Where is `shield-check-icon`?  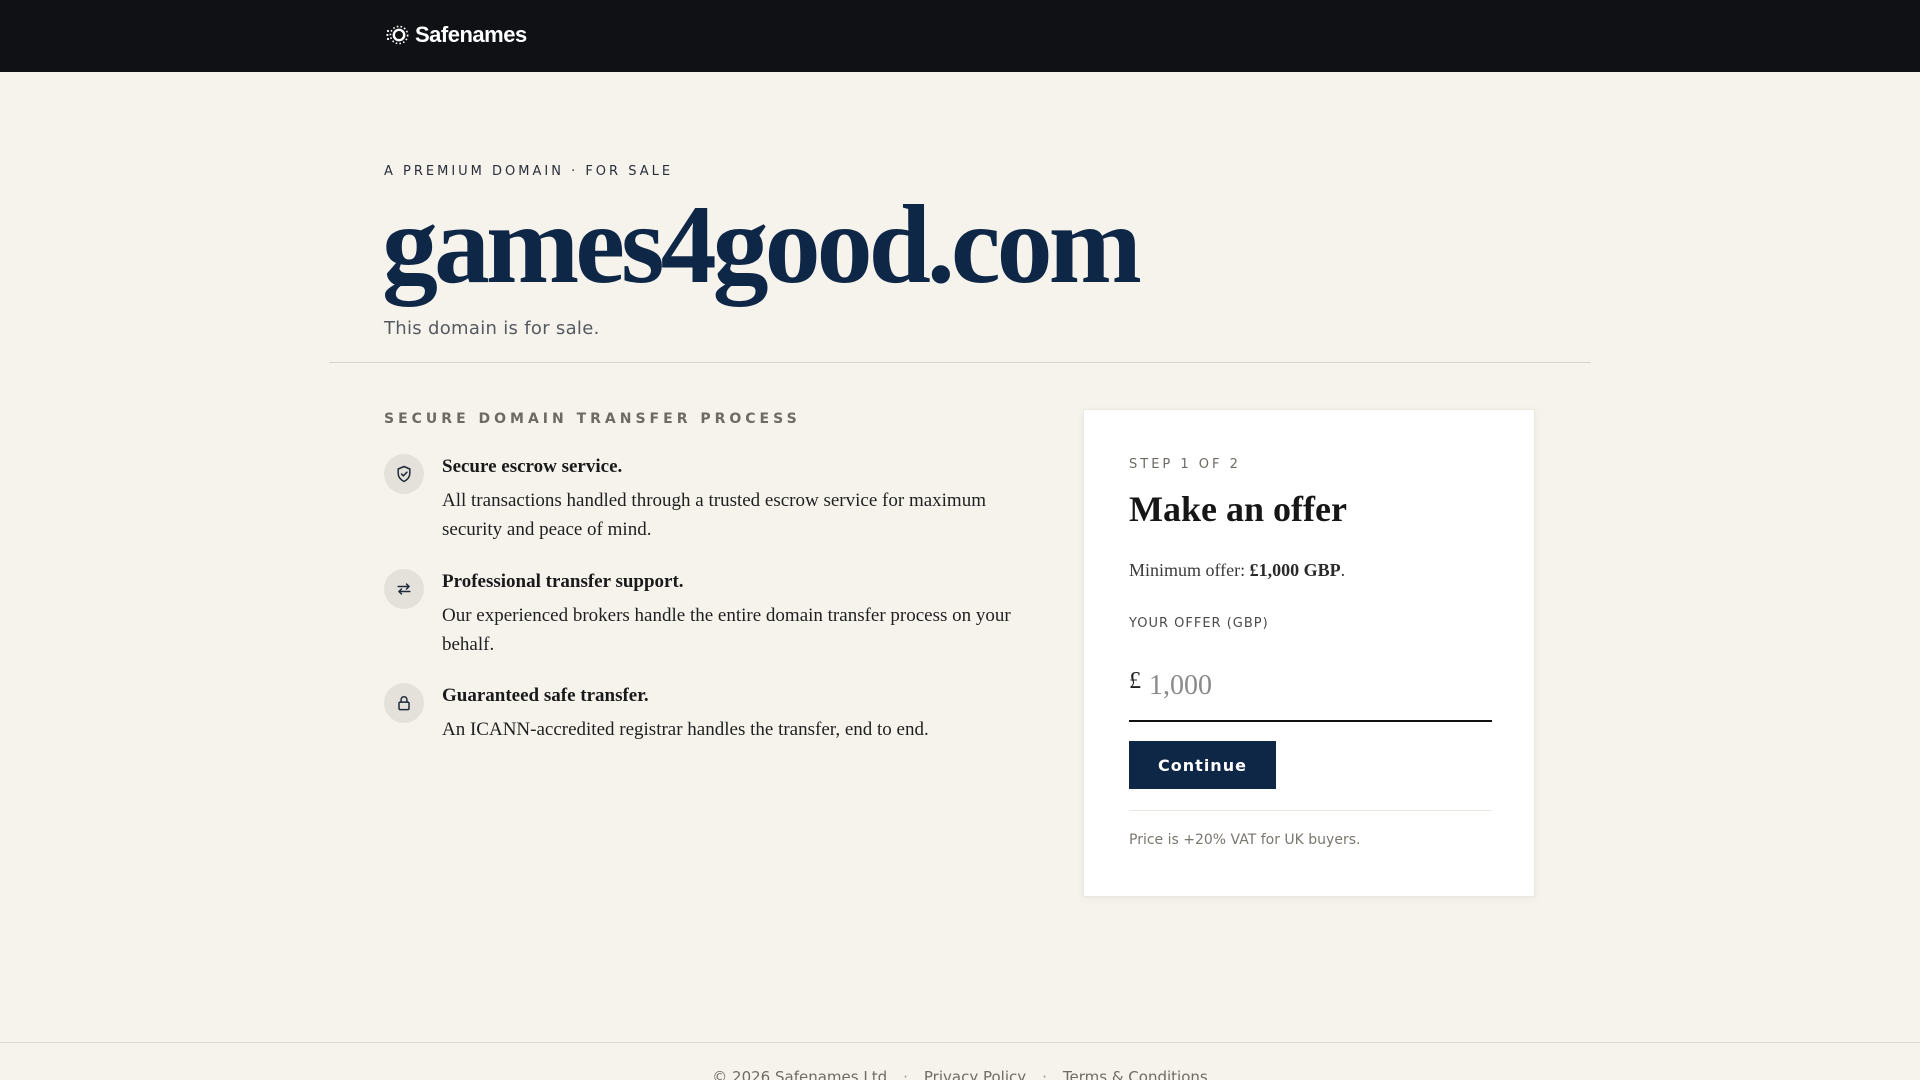 shield-check-icon is located at coordinates (404, 474).